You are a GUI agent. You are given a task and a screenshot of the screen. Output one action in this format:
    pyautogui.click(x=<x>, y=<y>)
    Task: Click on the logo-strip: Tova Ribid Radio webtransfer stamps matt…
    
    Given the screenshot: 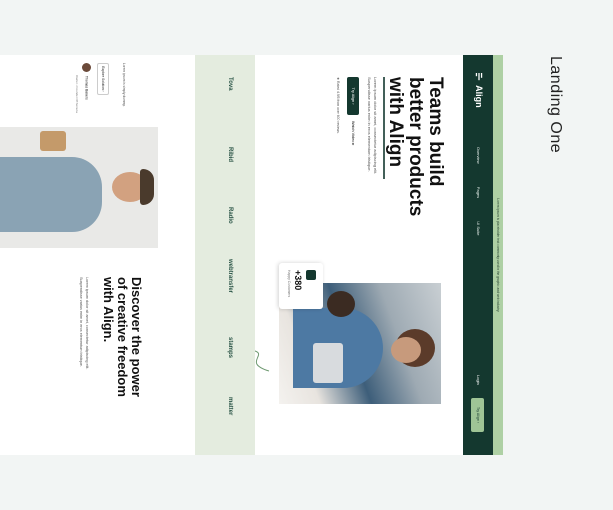 What is the action you would take?
    pyautogui.click(x=225, y=255)
    